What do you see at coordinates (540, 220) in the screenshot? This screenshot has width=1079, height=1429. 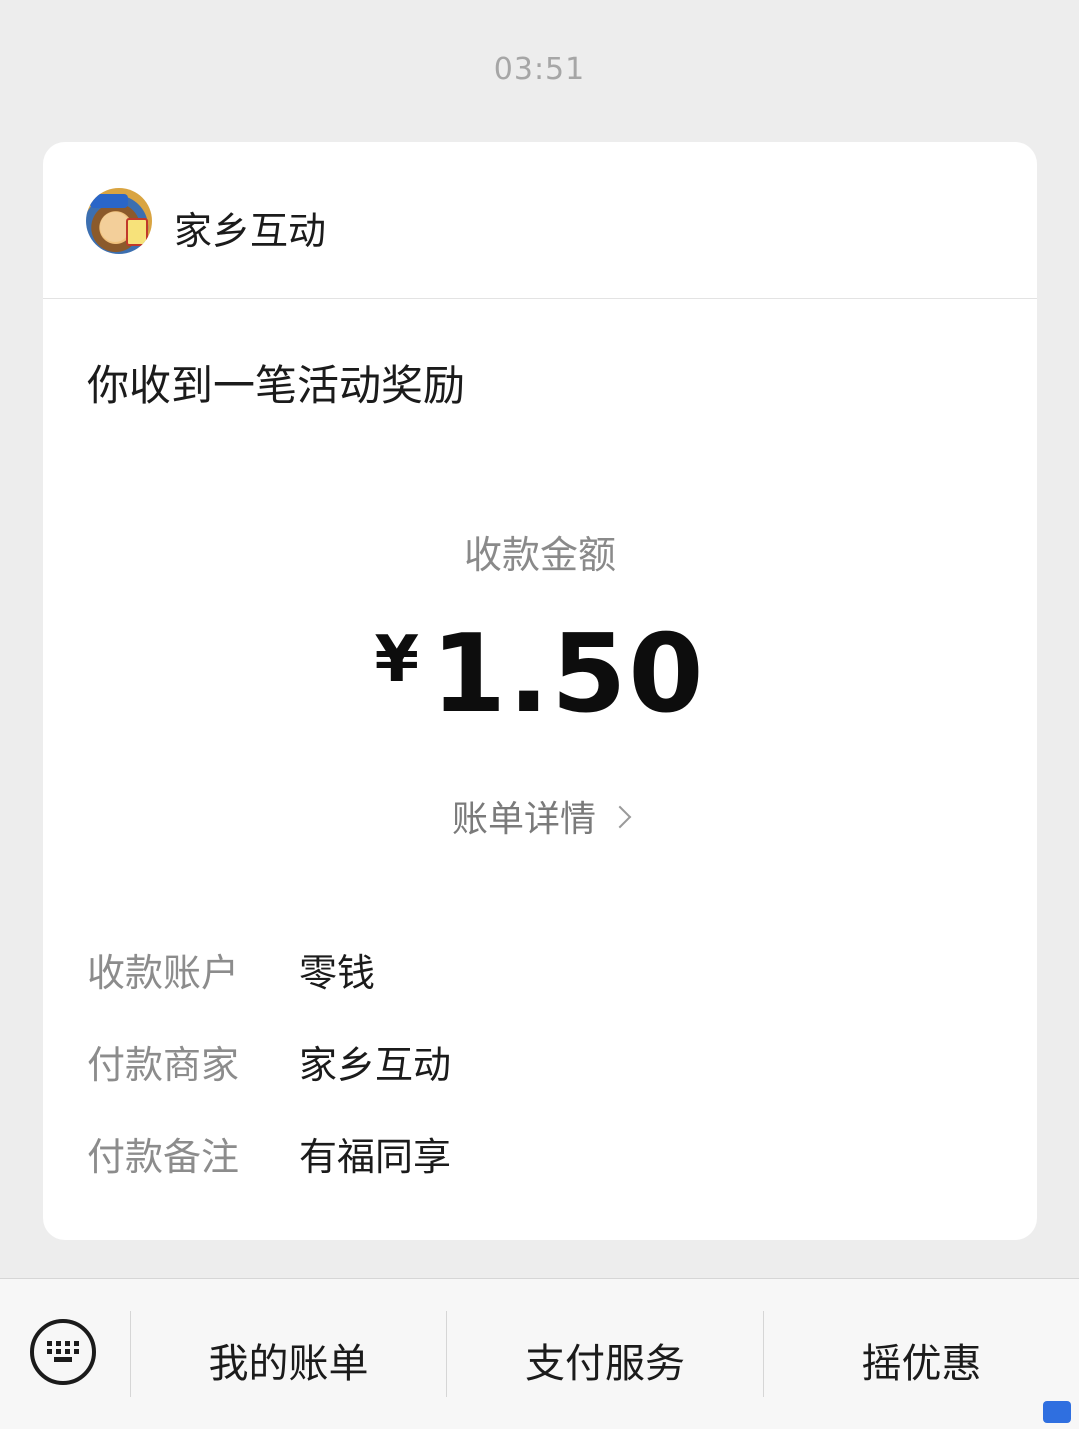 I see `card-header: 家乡互动` at bounding box center [540, 220].